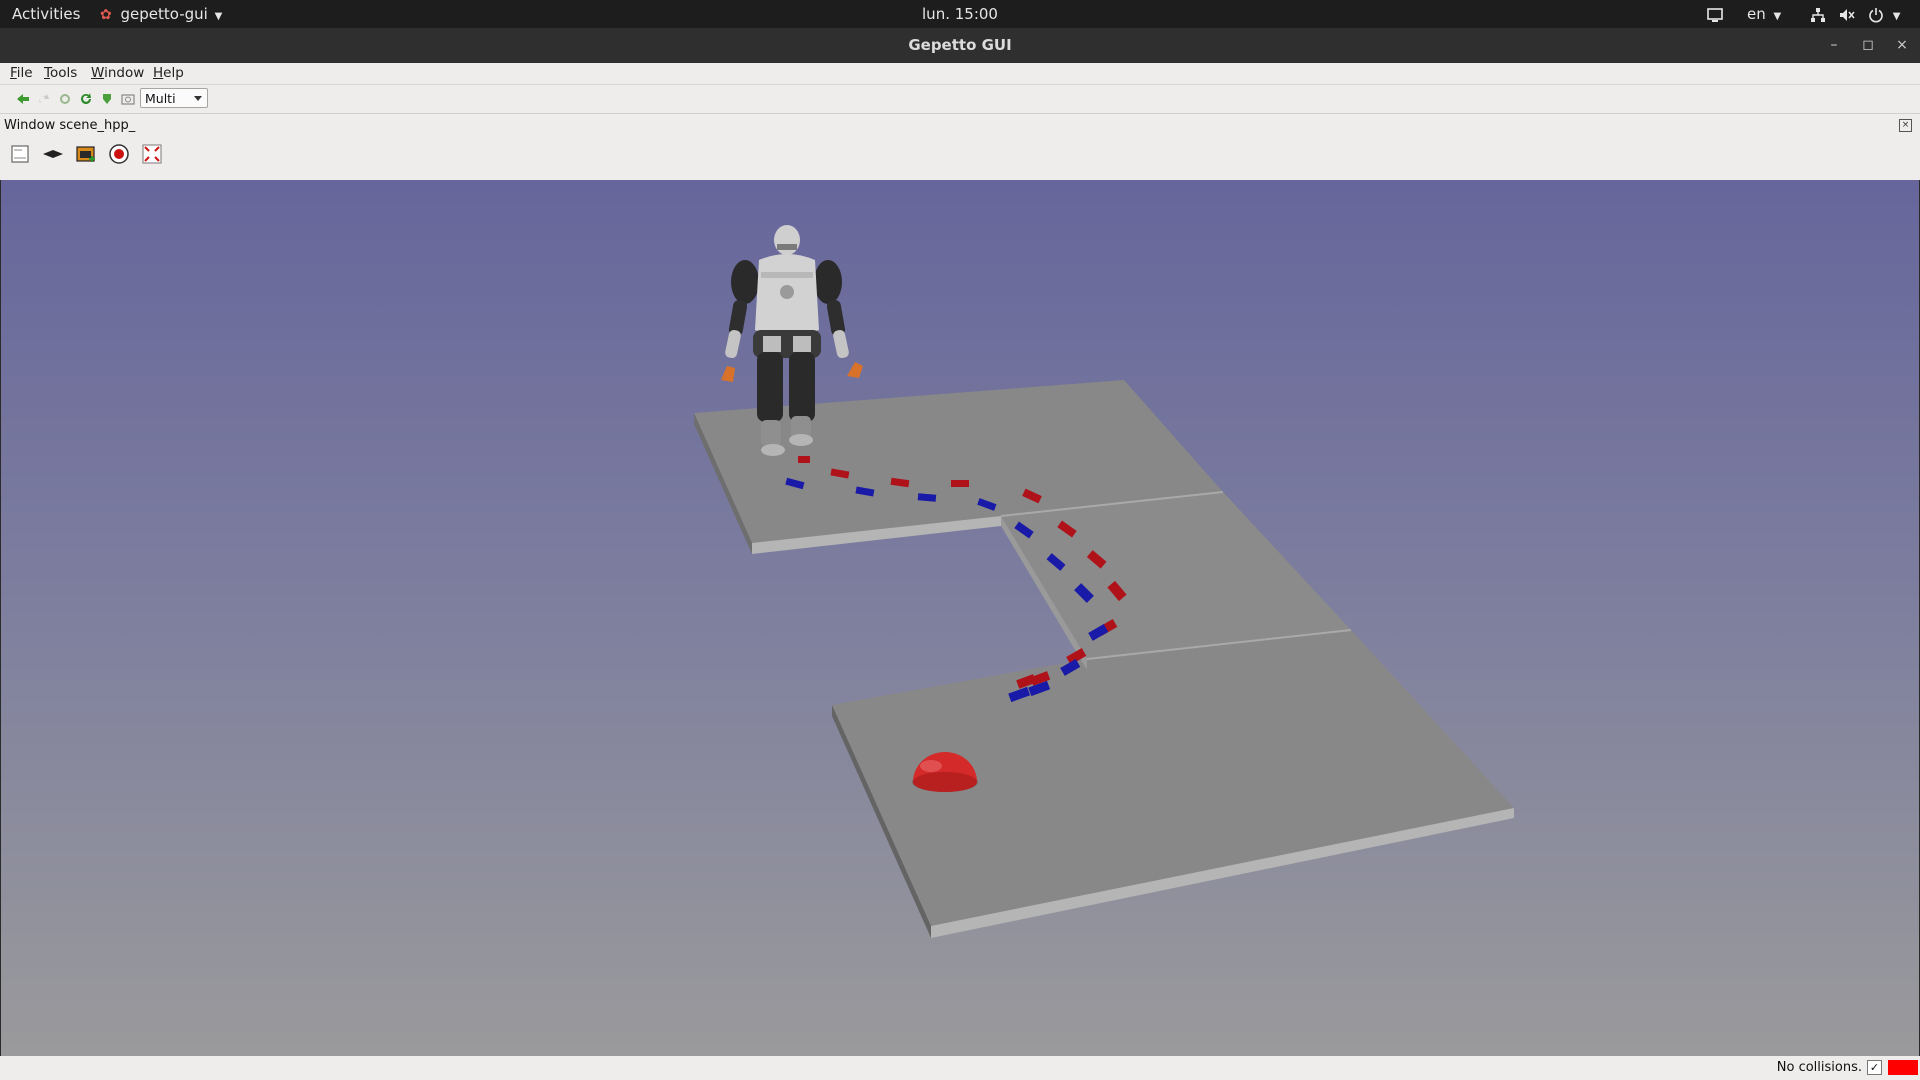  I want to click on camera-view-icon, so click(20, 154).